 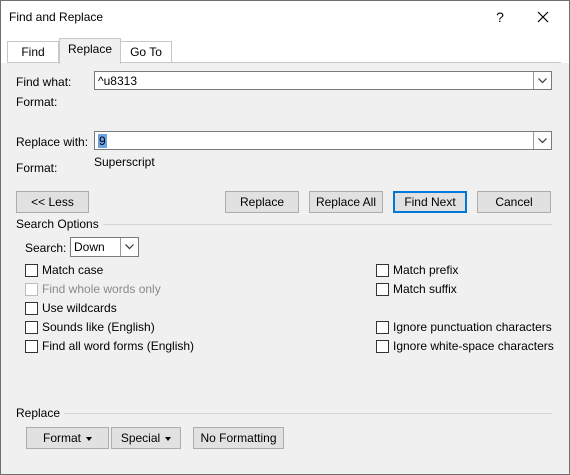 What do you see at coordinates (323, 80) in the screenshot?
I see `find-what-input: ^u8313` at bounding box center [323, 80].